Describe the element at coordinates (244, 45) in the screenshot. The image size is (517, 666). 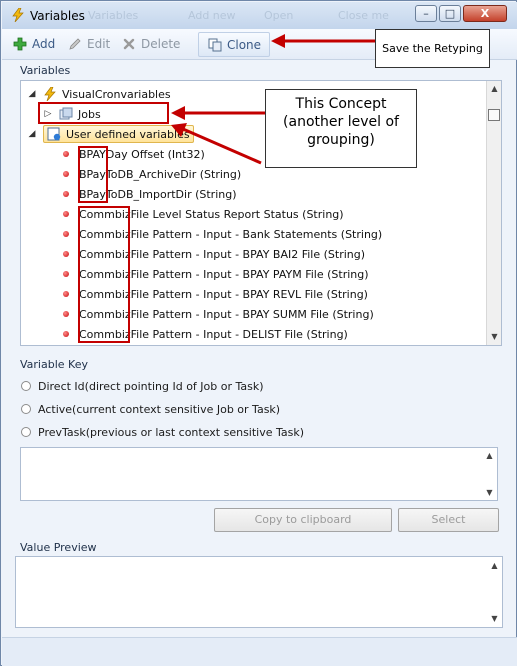
I see `clone-button-label: Clone` at that location.